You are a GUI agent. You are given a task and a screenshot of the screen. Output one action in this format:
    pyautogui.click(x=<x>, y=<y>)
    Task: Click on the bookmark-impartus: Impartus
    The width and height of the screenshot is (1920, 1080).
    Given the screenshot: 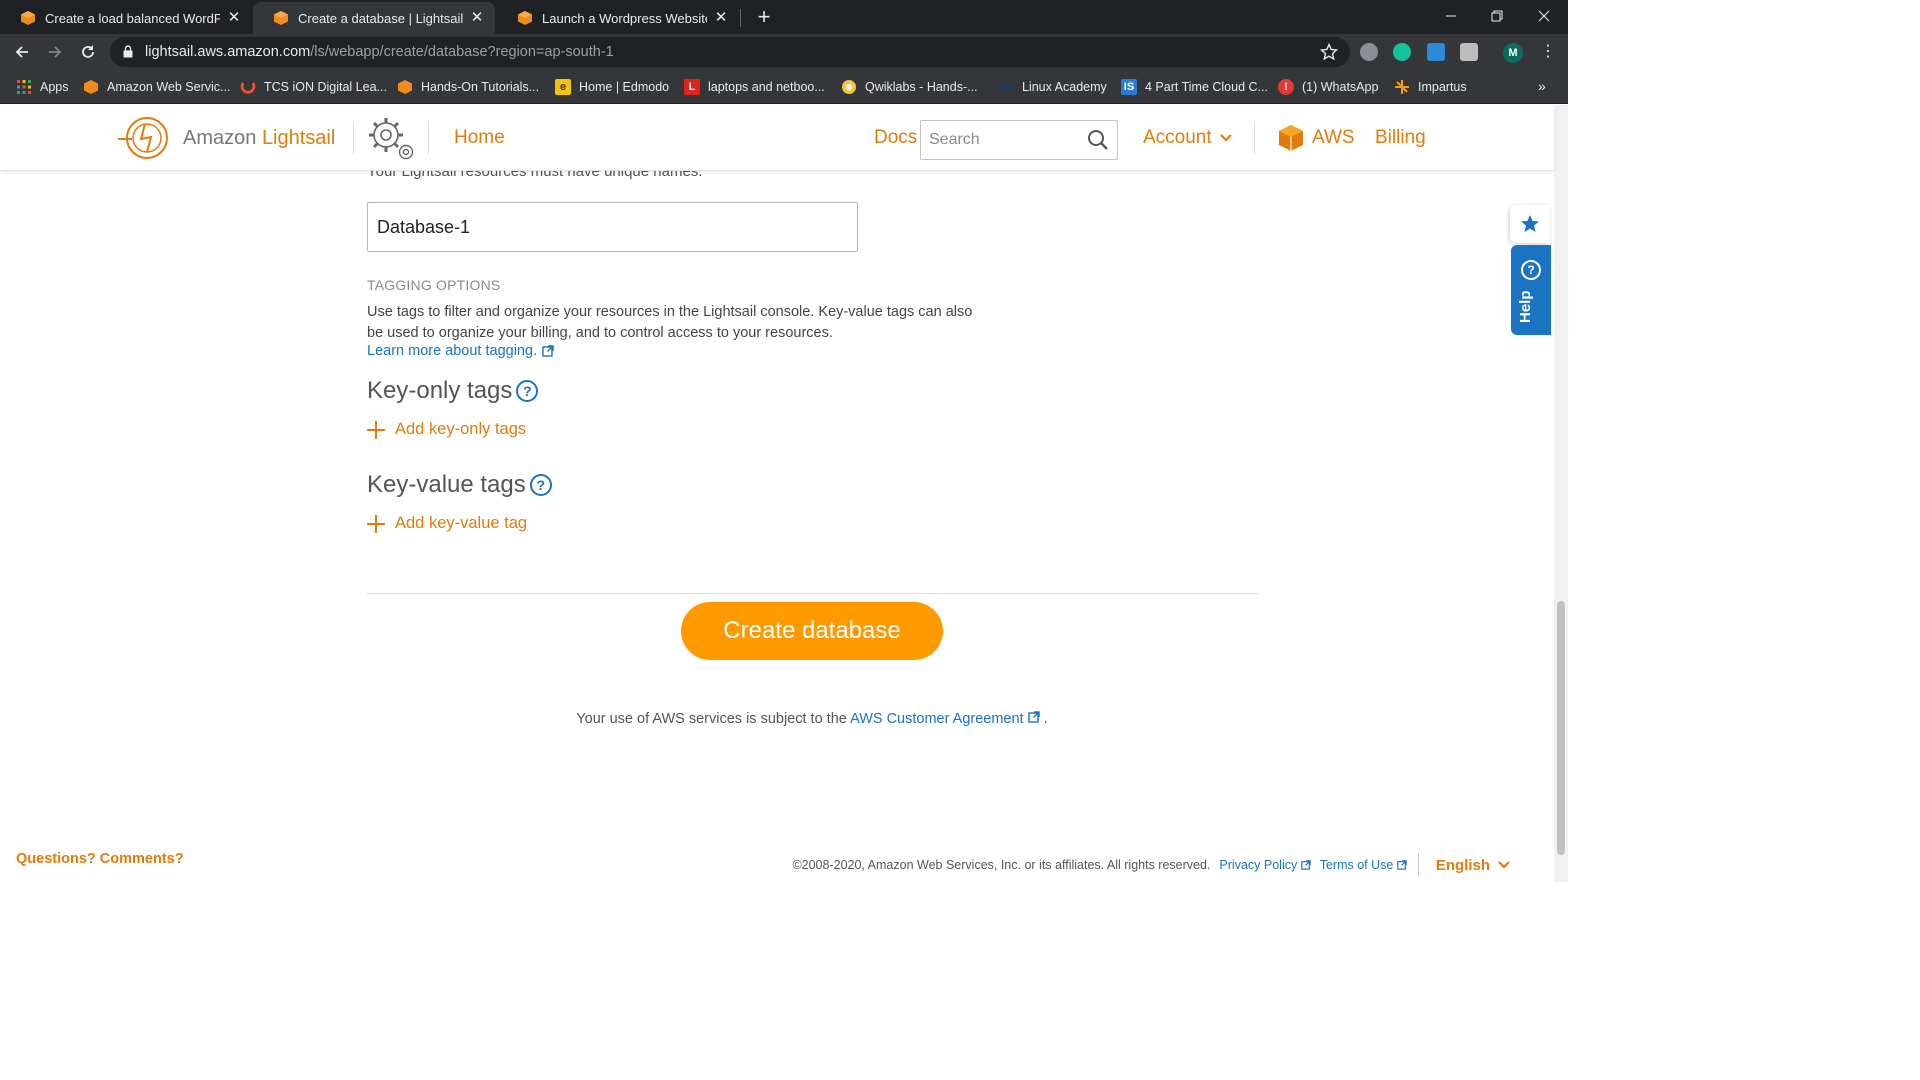 What is the action you would take?
    pyautogui.click(x=1430, y=87)
    